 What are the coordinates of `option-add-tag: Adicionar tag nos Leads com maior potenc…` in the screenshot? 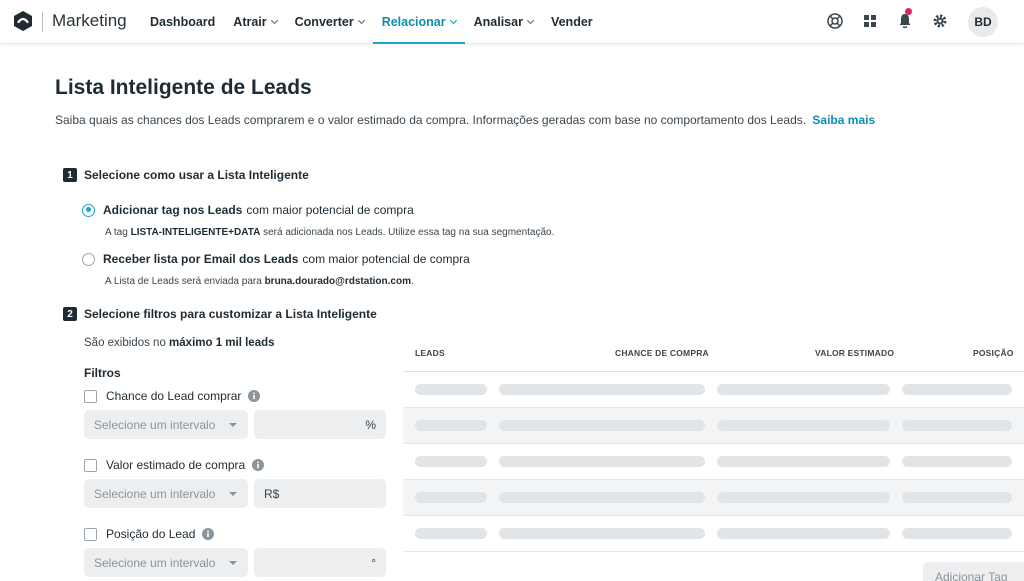 It's located at (248, 210).